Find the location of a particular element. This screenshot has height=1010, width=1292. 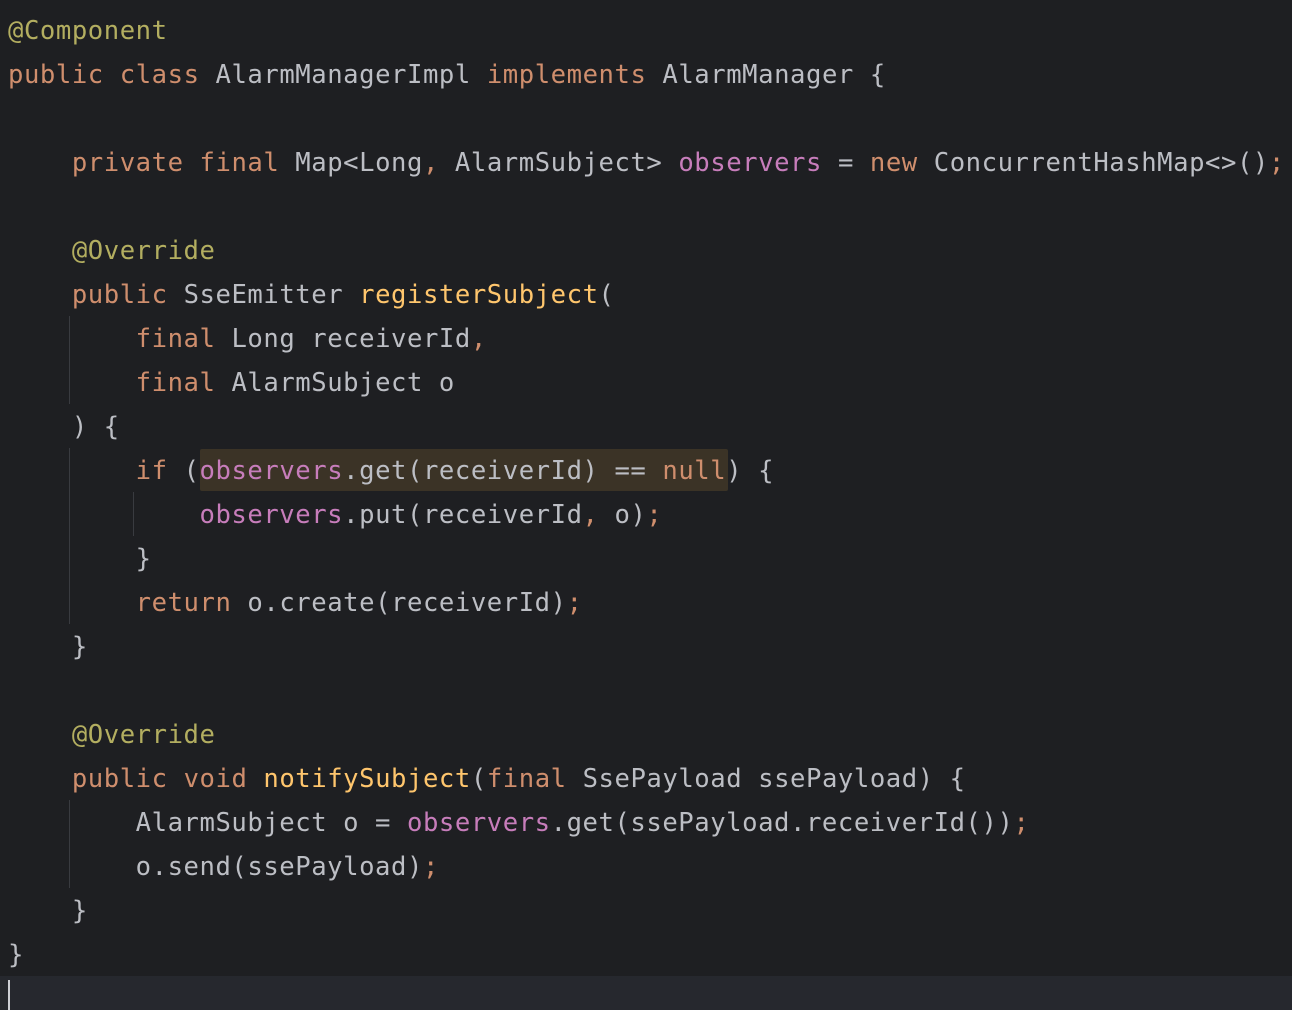

type-alarm-subject: AlarmSubject> is located at coordinates (558, 163).